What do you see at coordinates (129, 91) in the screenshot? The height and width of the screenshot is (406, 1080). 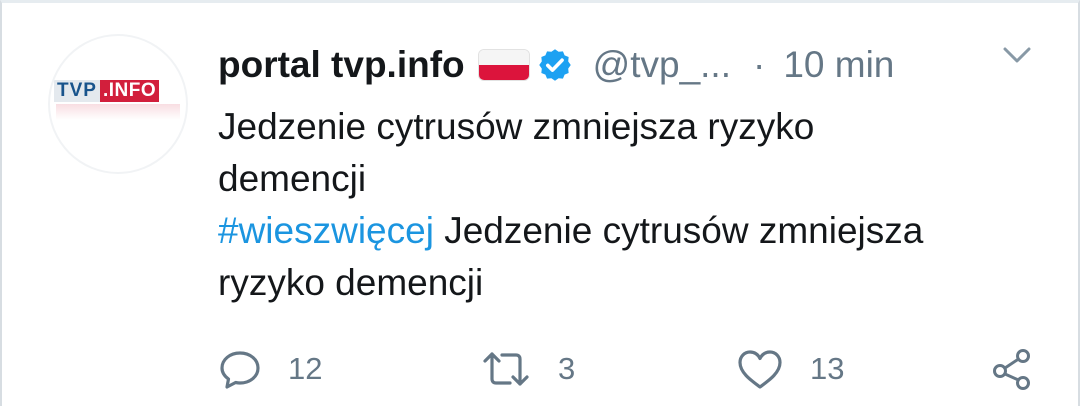 I see `logo-text-info: .INFO` at bounding box center [129, 91].